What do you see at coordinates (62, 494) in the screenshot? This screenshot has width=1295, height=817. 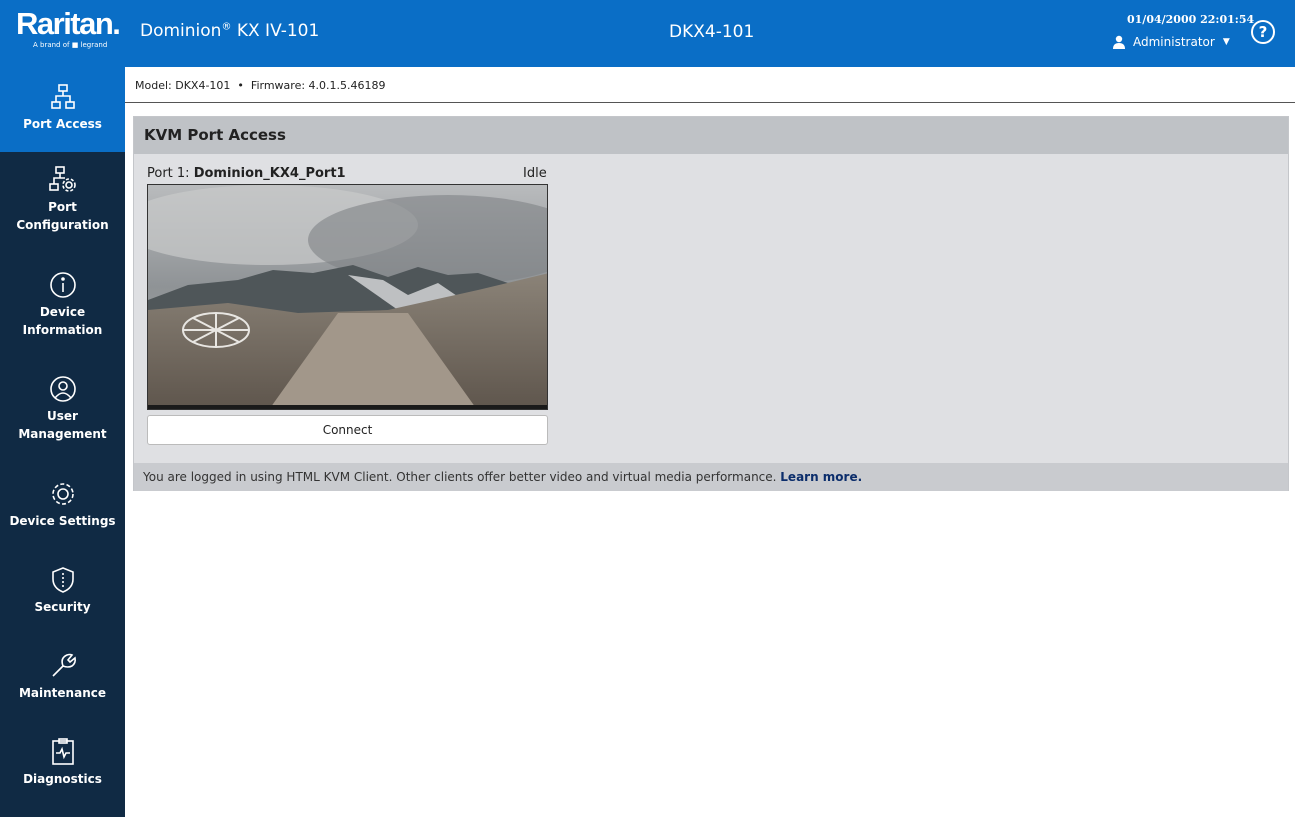 I see `gear-icon` at bounding box center [62, 494].